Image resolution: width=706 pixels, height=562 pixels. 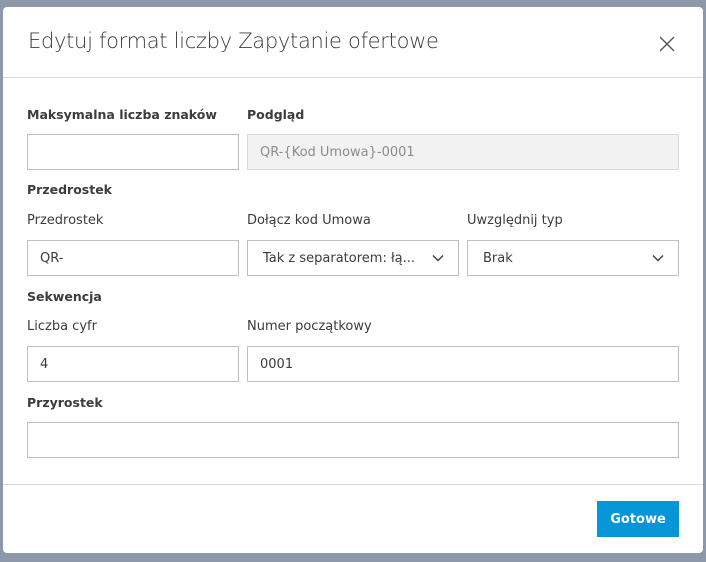 What do you see at coordinates (69, 189) in the screenshot?
I see `prefix-heading: Przedrostek` at bounding box center [69, 189].